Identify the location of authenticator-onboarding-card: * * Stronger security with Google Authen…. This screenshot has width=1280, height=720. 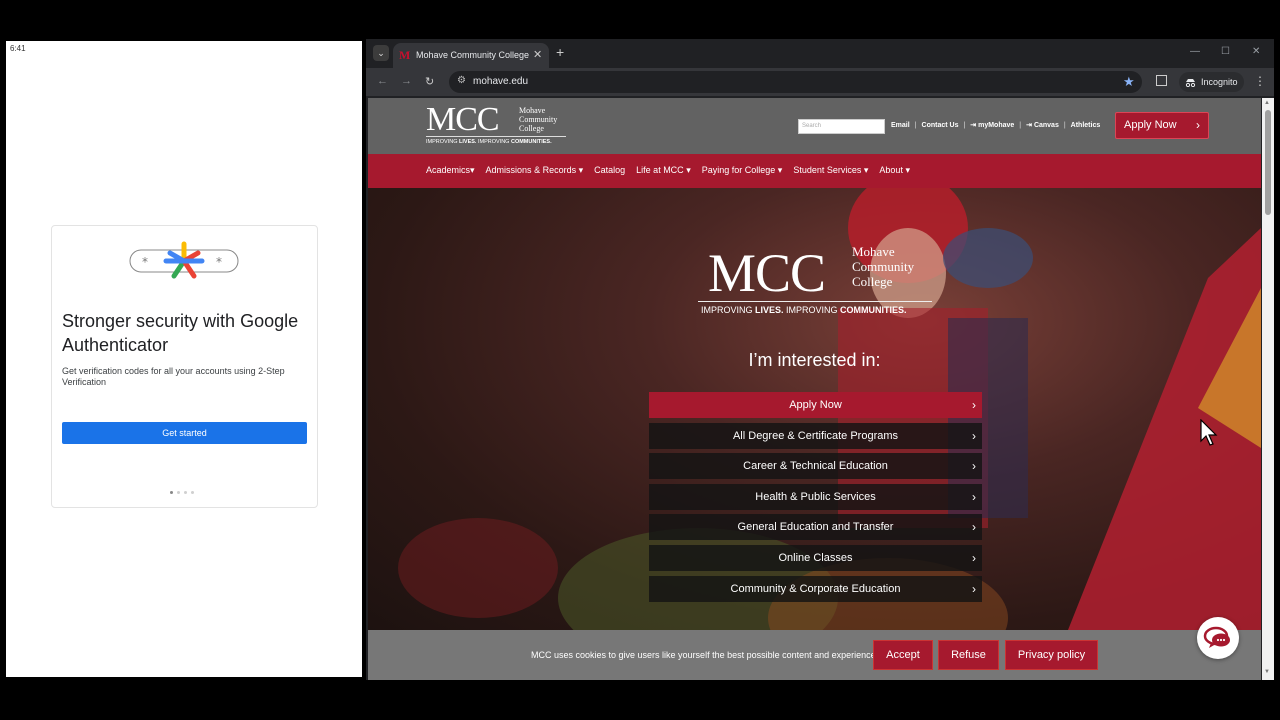
(184, 366).